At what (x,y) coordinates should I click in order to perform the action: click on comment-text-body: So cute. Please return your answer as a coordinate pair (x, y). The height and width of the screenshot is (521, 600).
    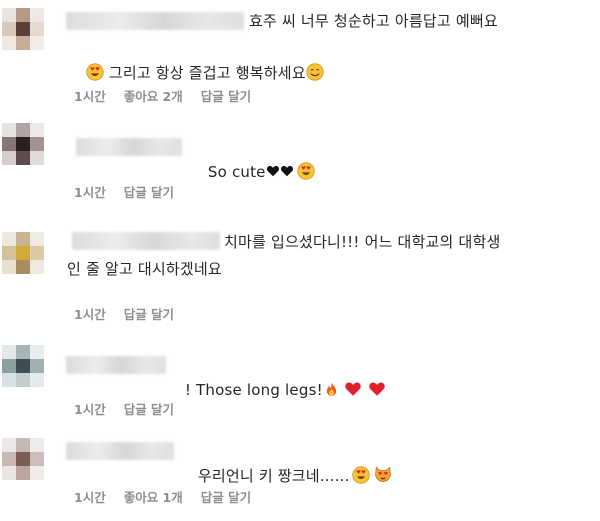
    Looking at the image, I should click on (236, 172).